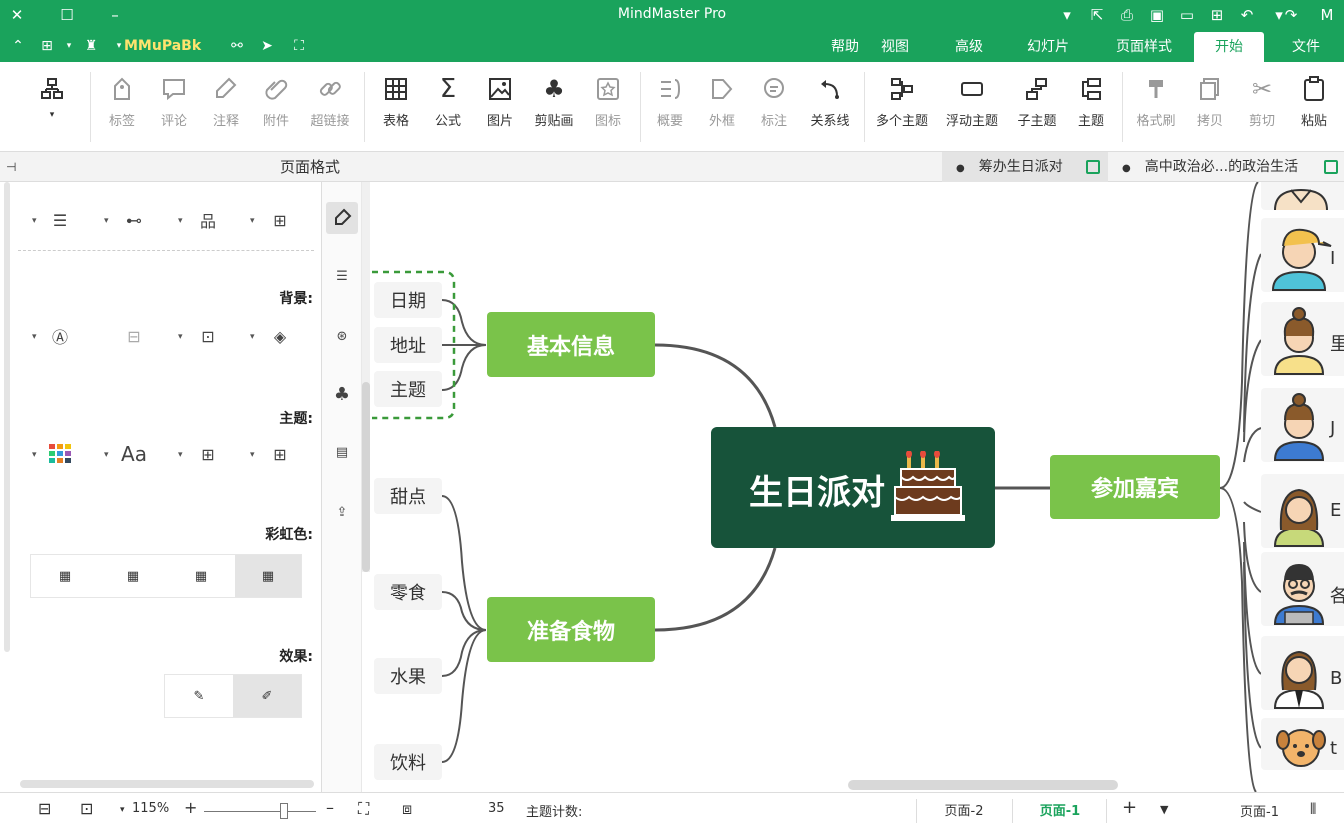 This screenshot has width=1344, height=830. Describe the element at coordinates (1048, 47) in the screenshot. I see `tab-slides: 幻灯片` at that location.